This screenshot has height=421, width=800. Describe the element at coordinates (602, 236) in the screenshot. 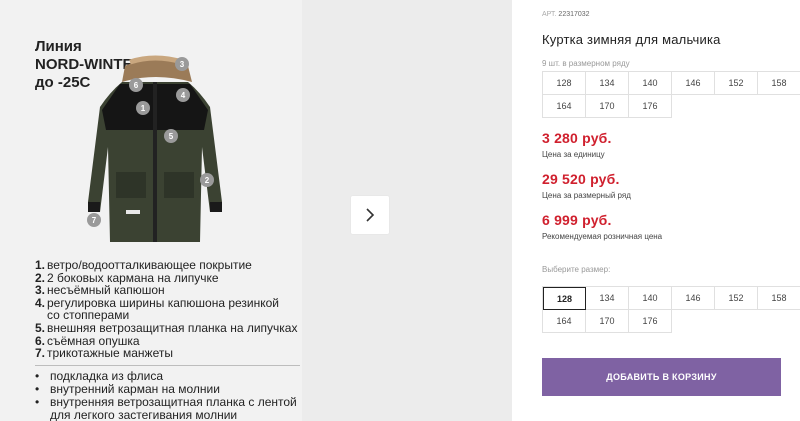

I see `price-retail-label: Рекомендуемая розничная цена` at that location.